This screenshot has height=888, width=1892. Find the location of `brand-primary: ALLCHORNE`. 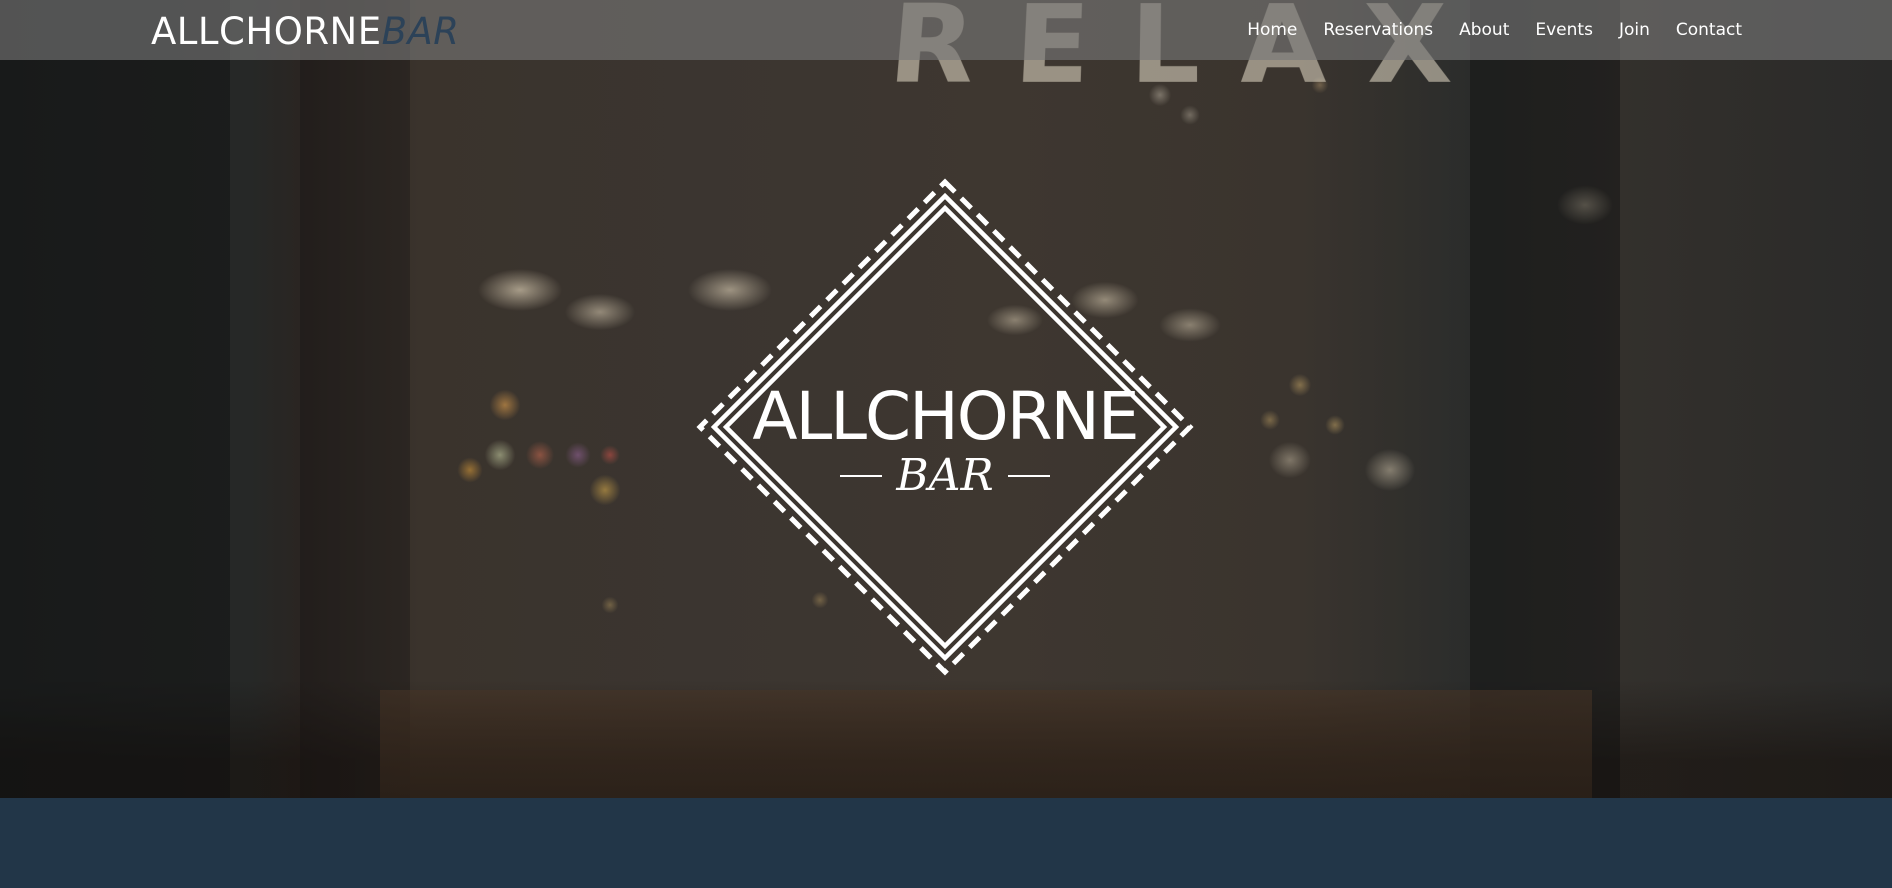

brand-primary: ALLCHORNE is located at coordinates (266, 31).